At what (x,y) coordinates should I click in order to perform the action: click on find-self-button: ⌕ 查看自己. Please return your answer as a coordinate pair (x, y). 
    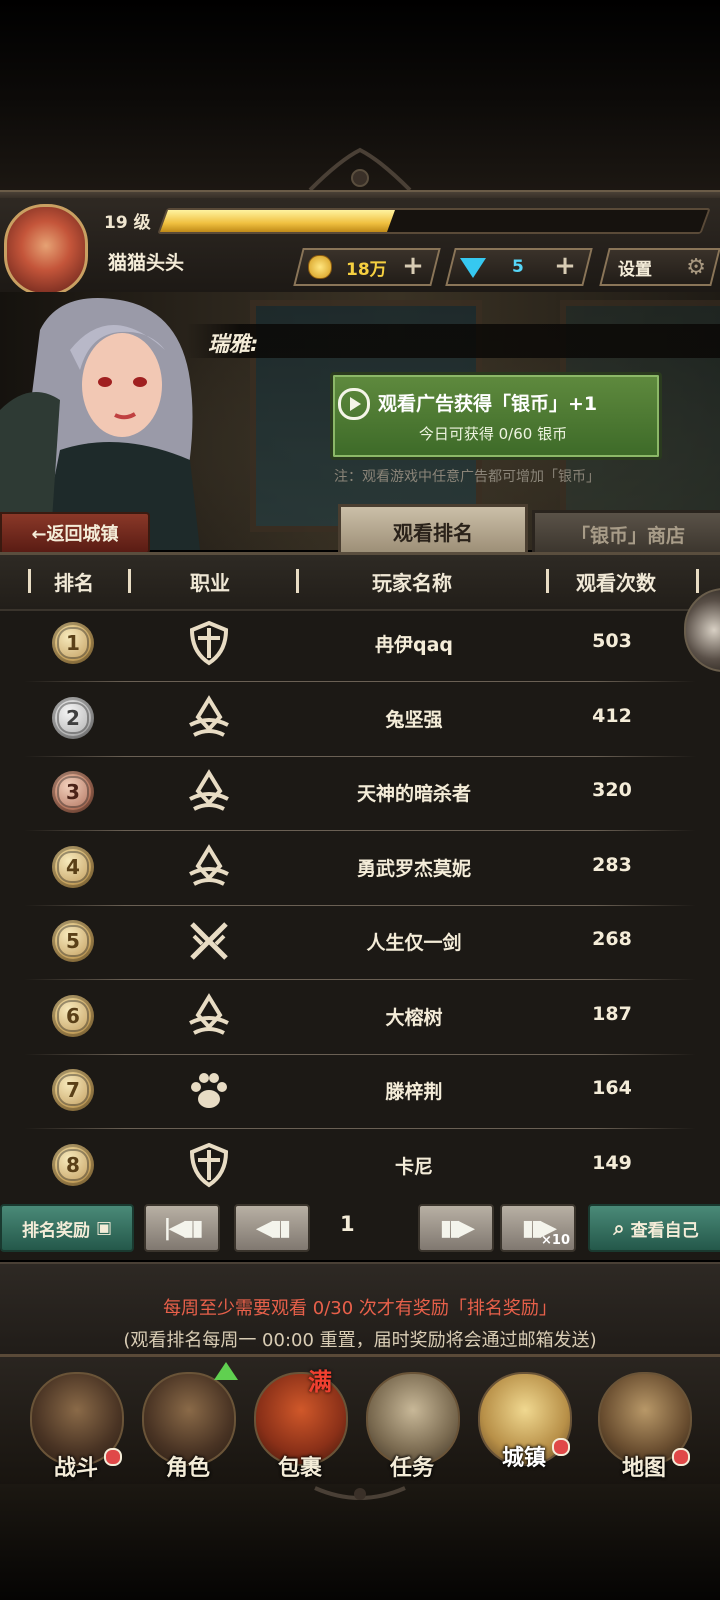
    Looking at the image, I should click on (654, 1228).